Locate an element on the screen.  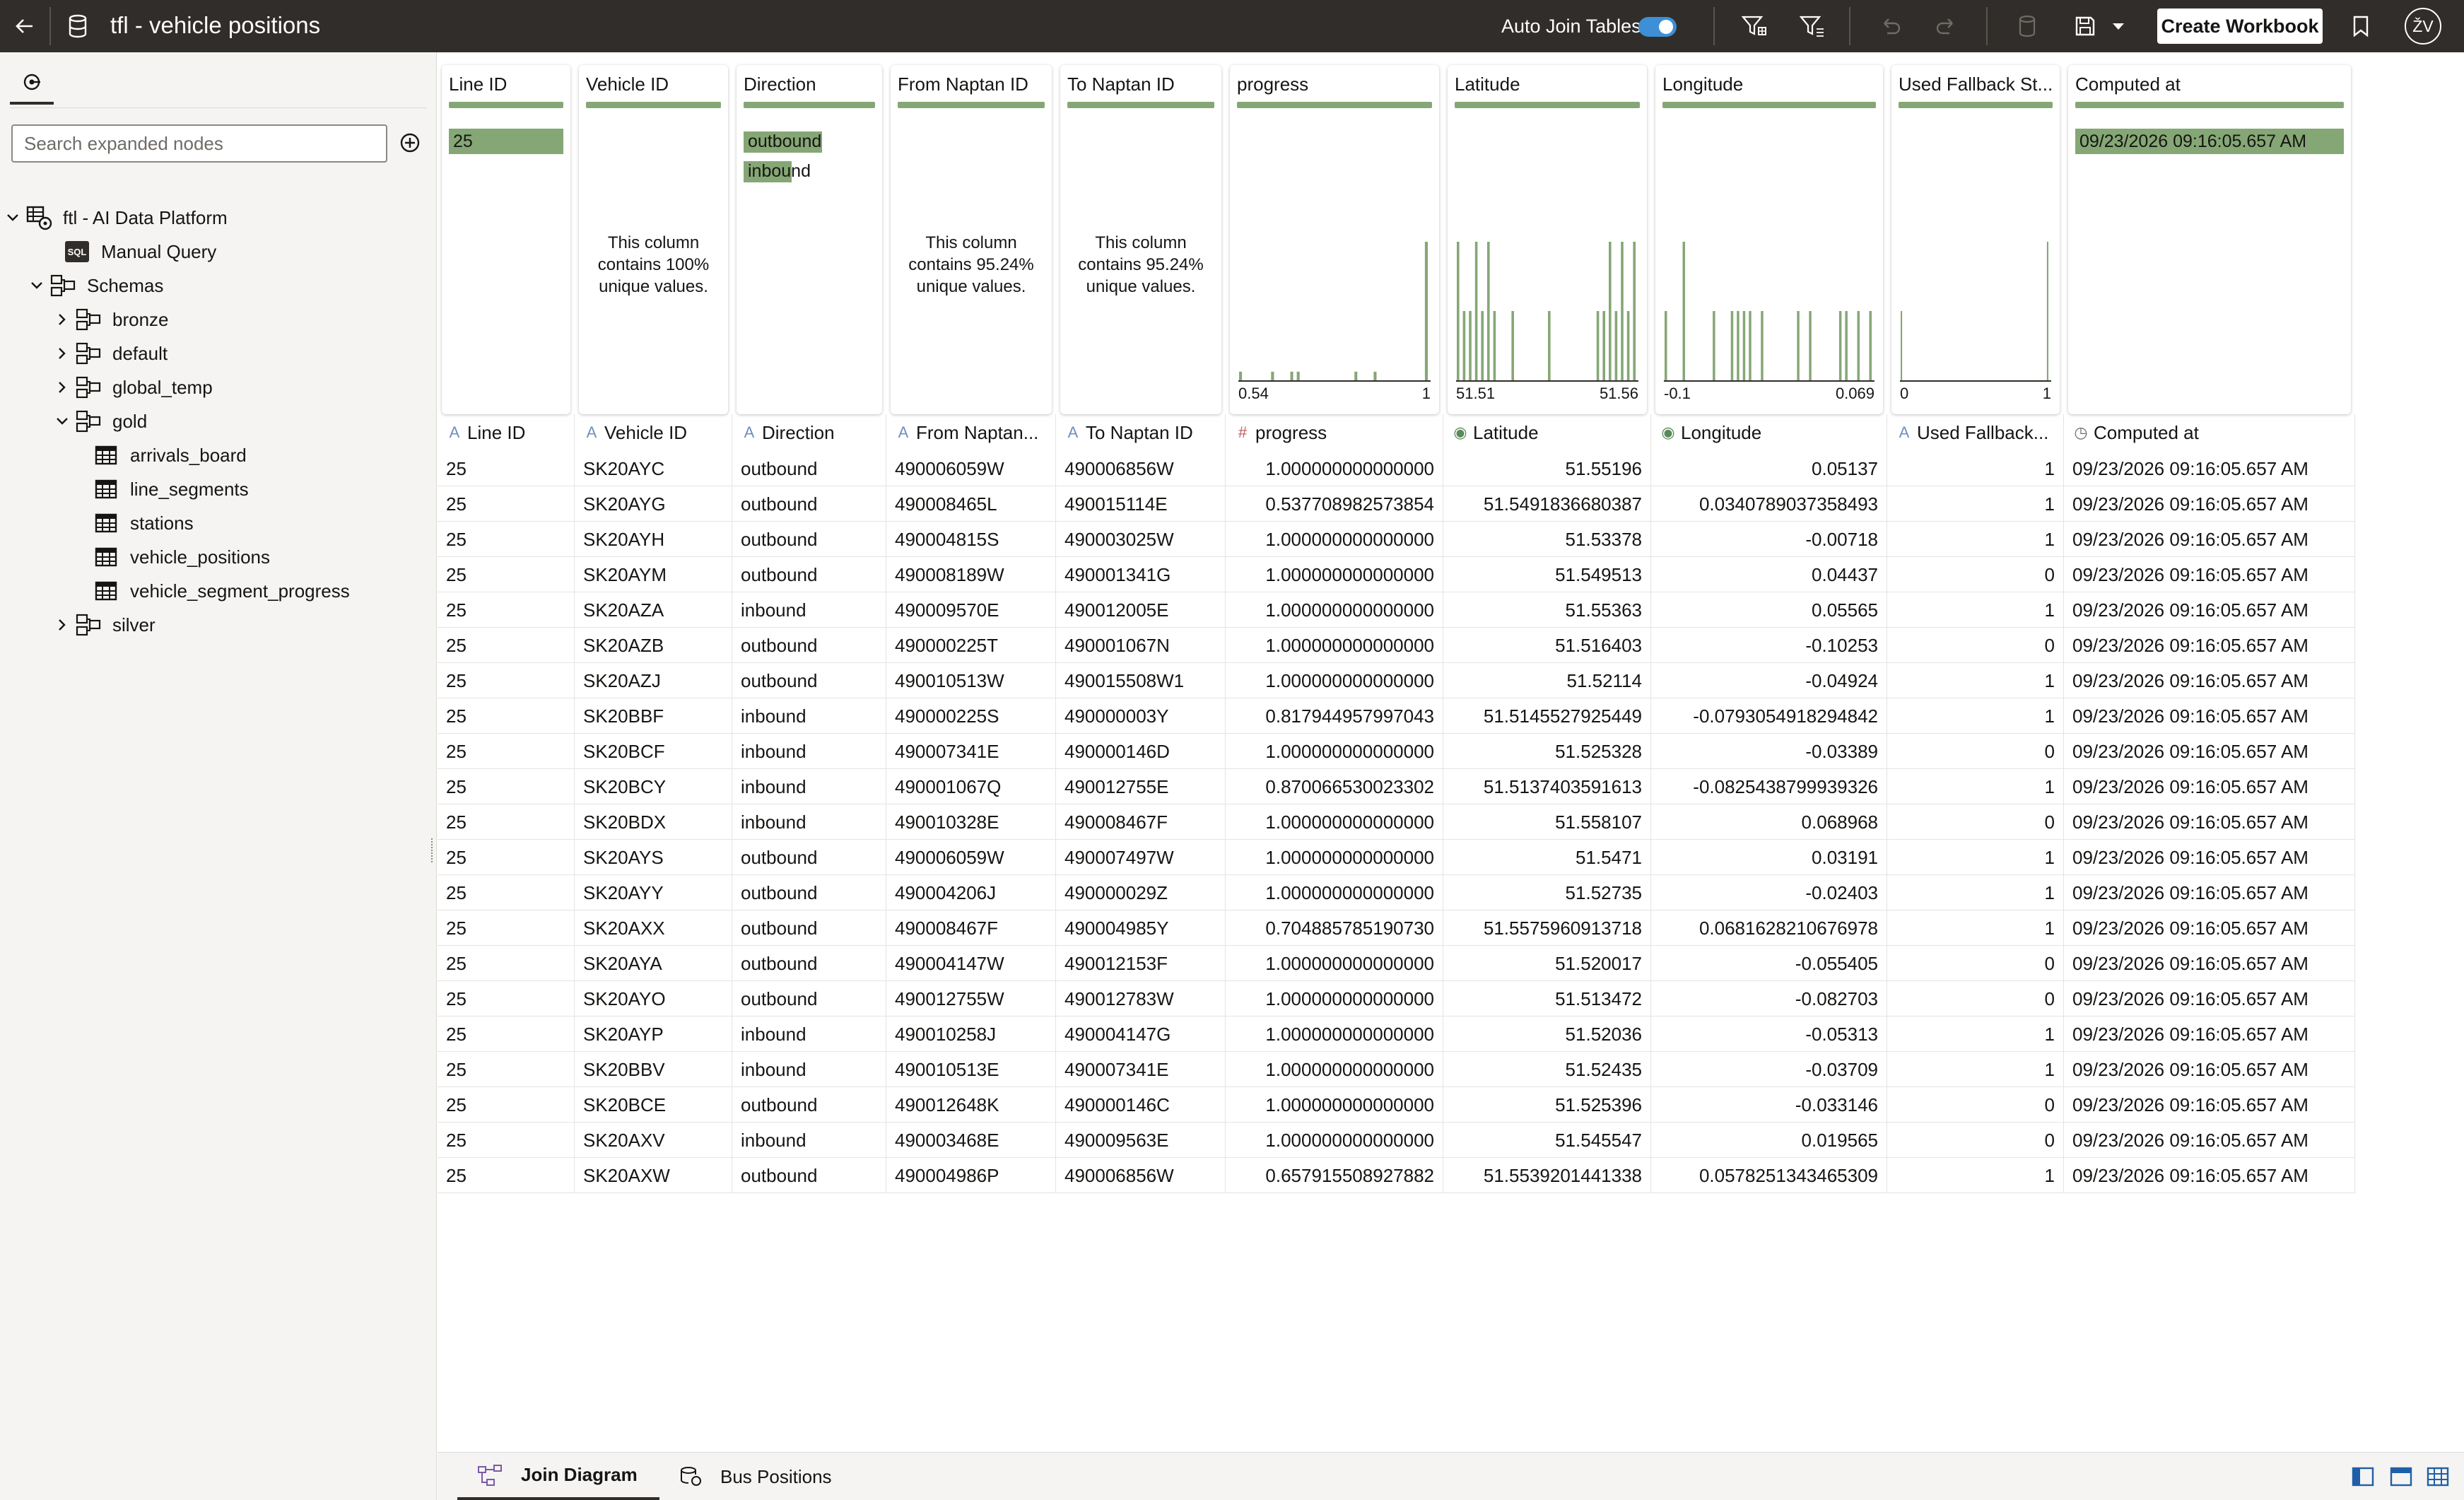
table-cell: 490007497W is located at coordinates (1141, 858).